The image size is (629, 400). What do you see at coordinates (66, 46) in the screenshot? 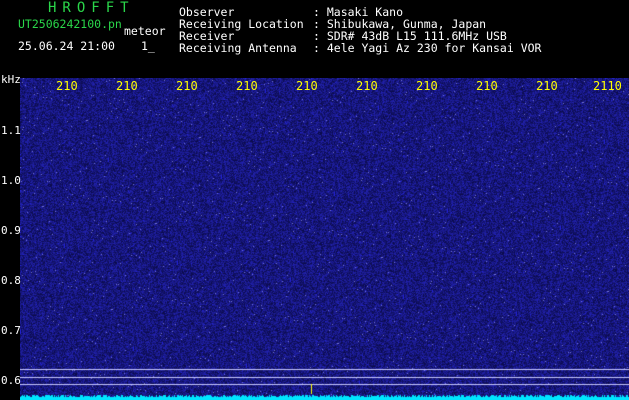
I see `datetime: 25.06.24 21:00` at bounding box center [66, 46].